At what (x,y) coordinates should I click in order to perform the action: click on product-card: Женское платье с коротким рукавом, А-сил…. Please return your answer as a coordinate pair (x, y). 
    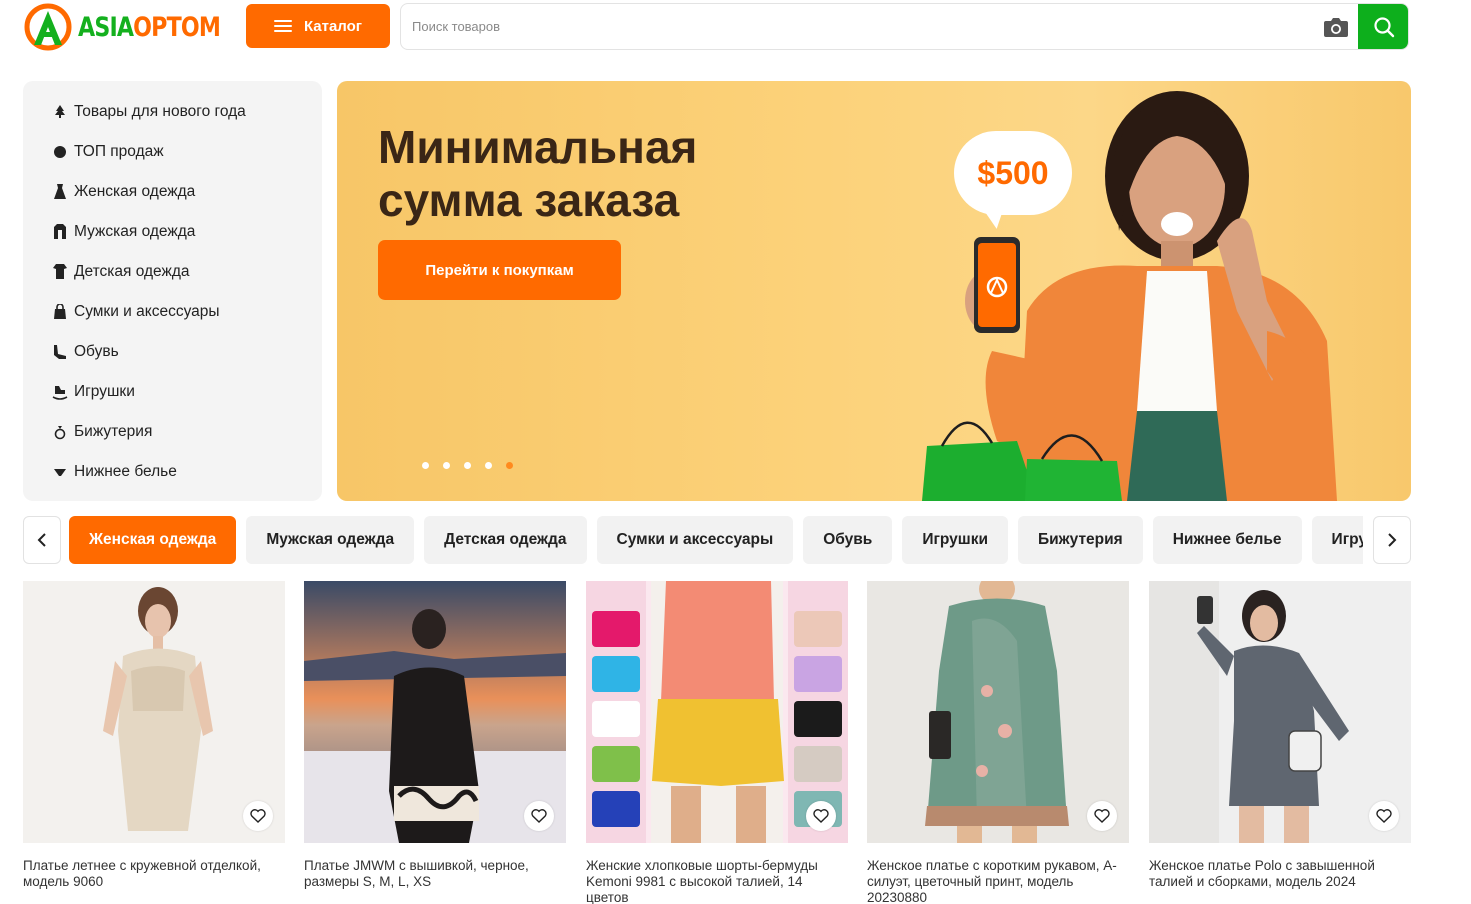
    Looking at the image, I should click on (998, 742).